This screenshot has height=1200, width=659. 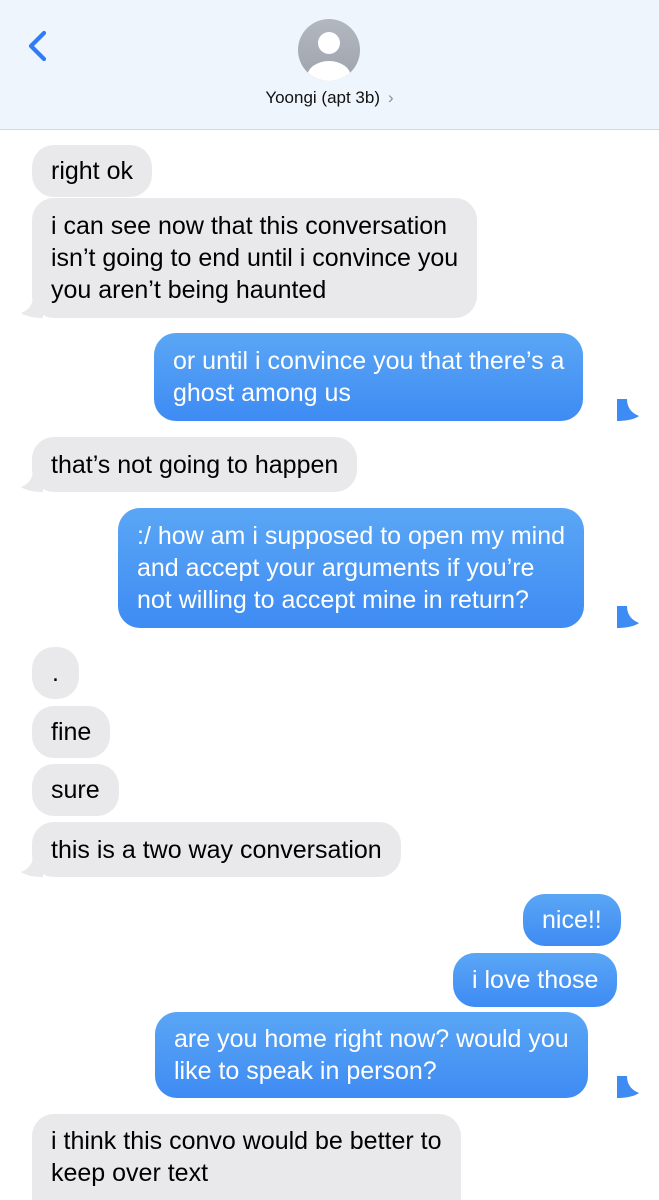 I want to click on back-button, so click(x=39, y=46).